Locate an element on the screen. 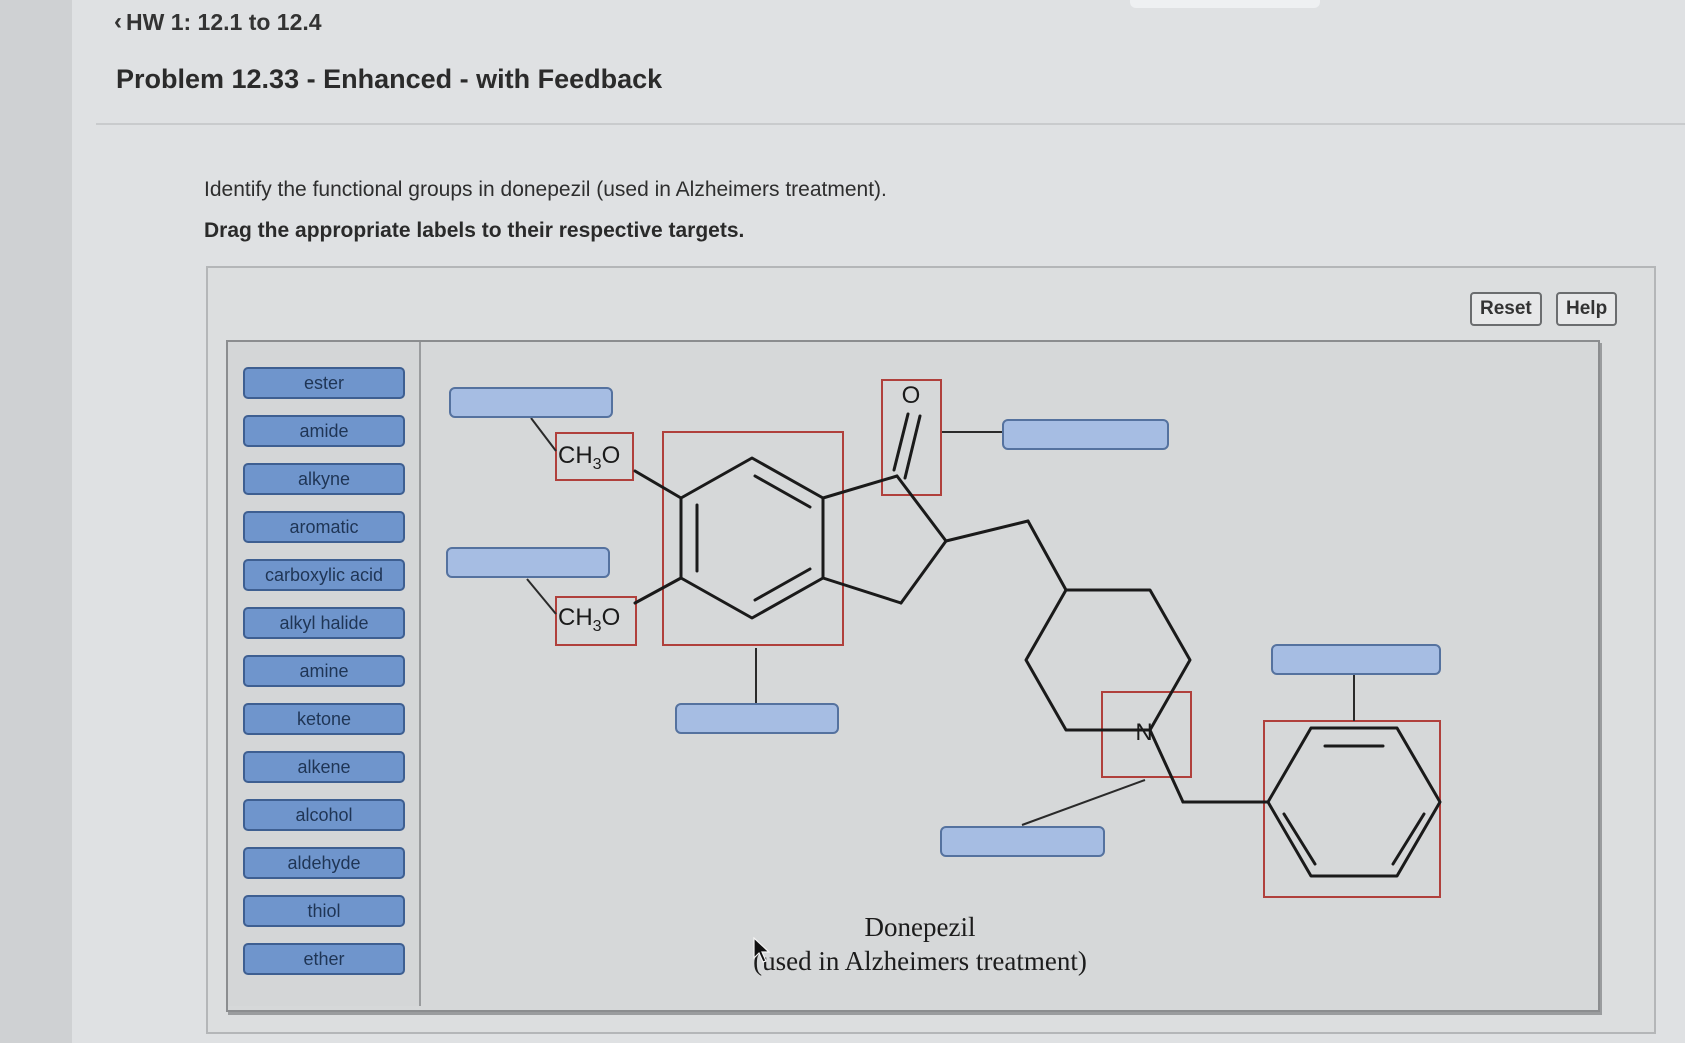  benzene-ring is located at coordinates (752, 538).